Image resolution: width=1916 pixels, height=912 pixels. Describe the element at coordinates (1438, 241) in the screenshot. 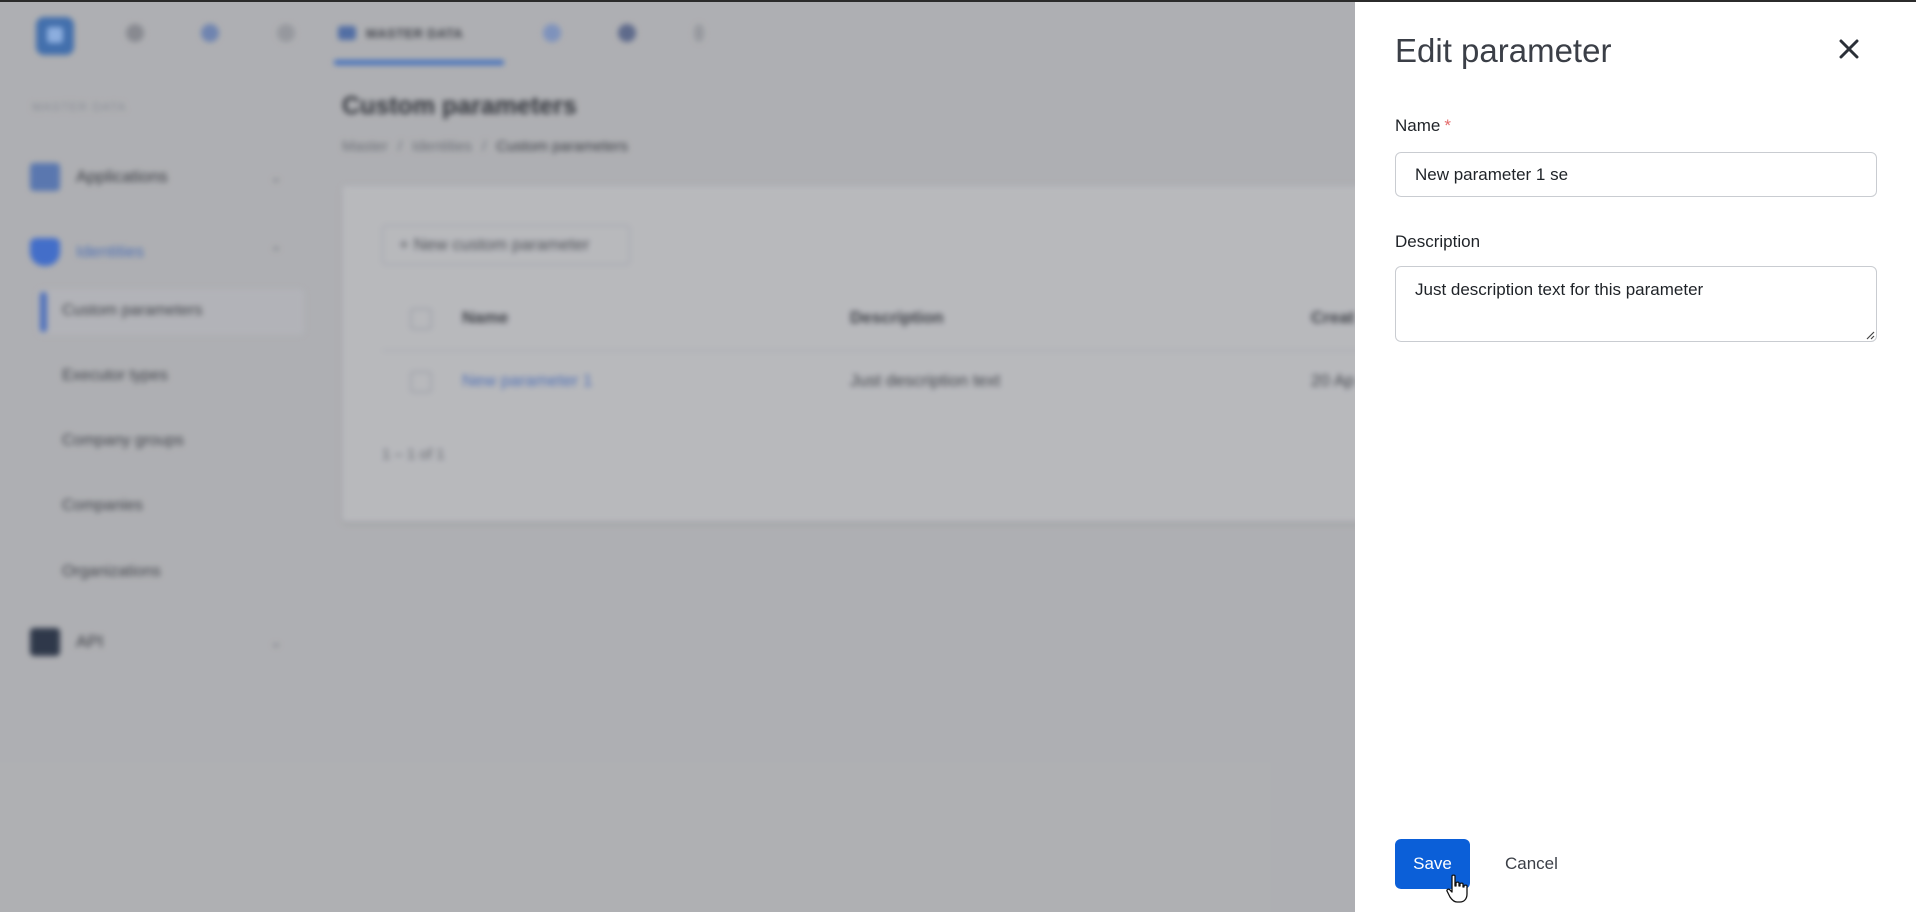

I see `description-field-label: Description` at that location.